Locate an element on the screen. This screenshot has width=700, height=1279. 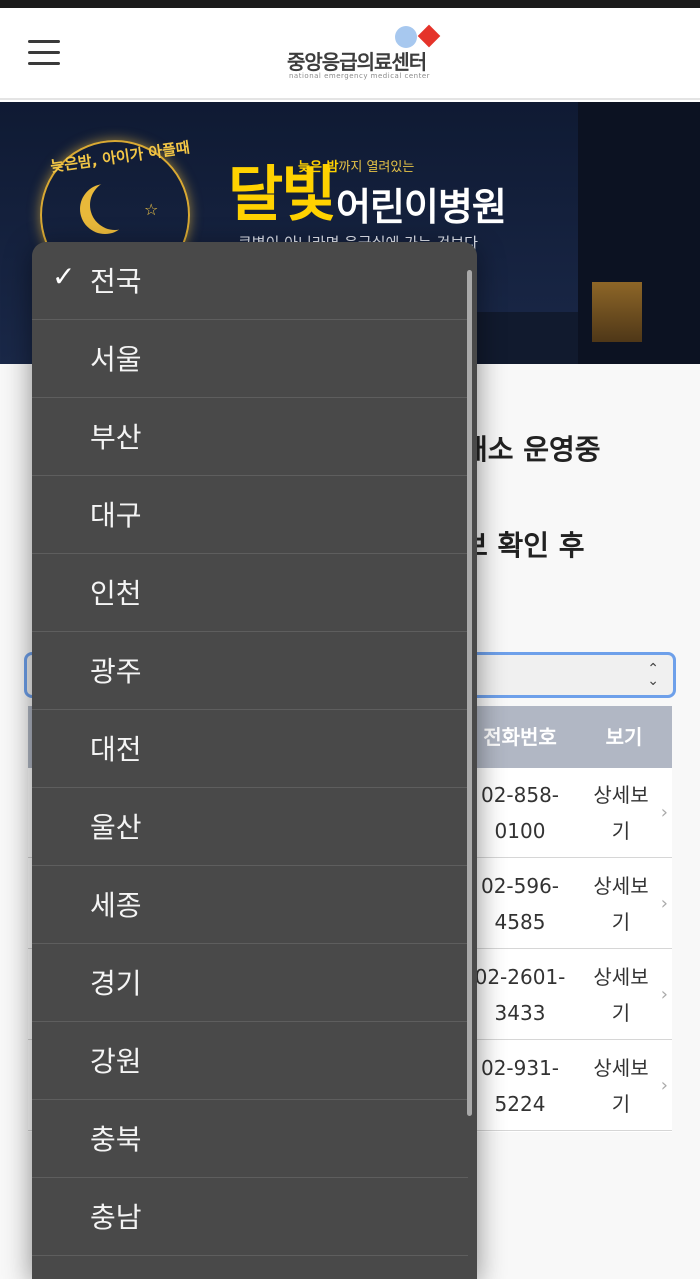
logo-text: 중앙응급의료센터 is located at coordinates (357, 62).